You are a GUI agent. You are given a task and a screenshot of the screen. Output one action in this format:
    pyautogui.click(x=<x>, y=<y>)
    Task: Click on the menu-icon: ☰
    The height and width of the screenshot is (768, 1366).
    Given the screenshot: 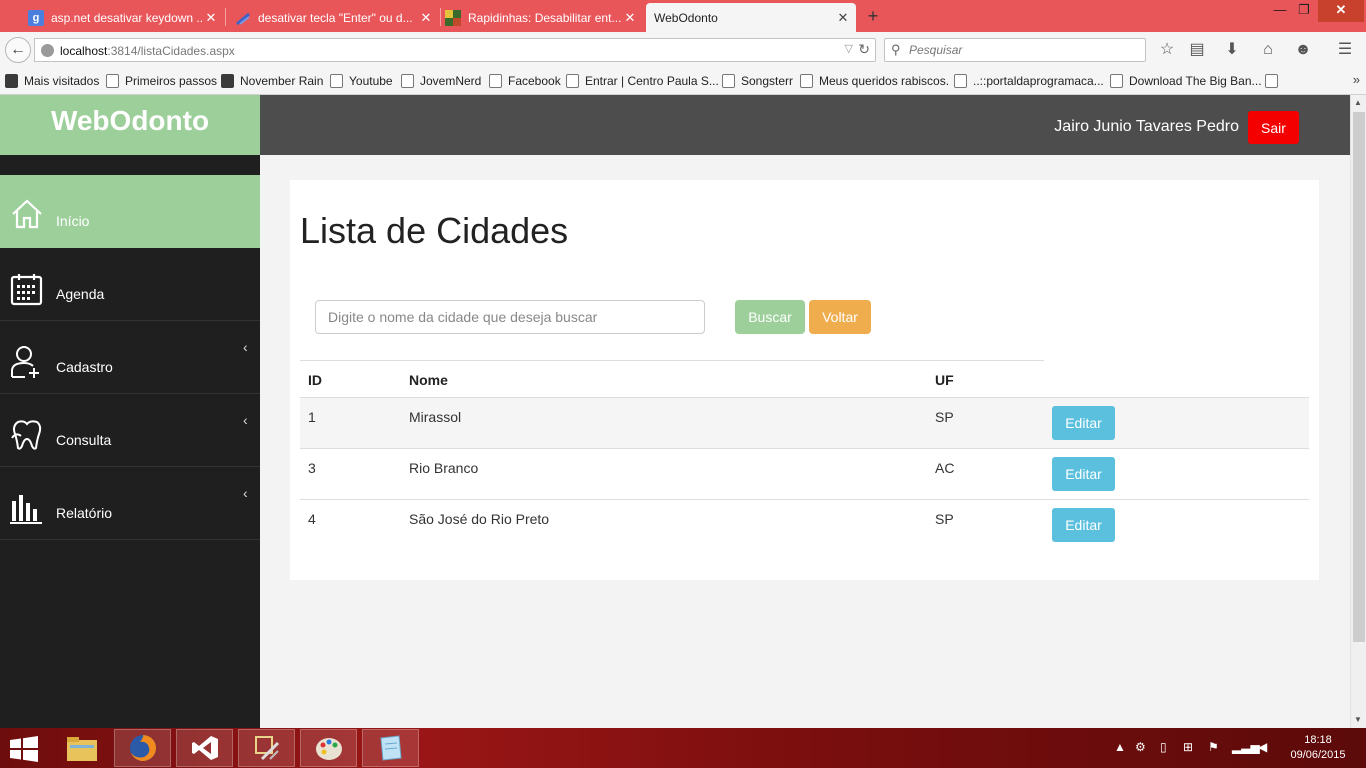 What is the action you would take?
    pyautogui.click(x=1345, y=50)
    